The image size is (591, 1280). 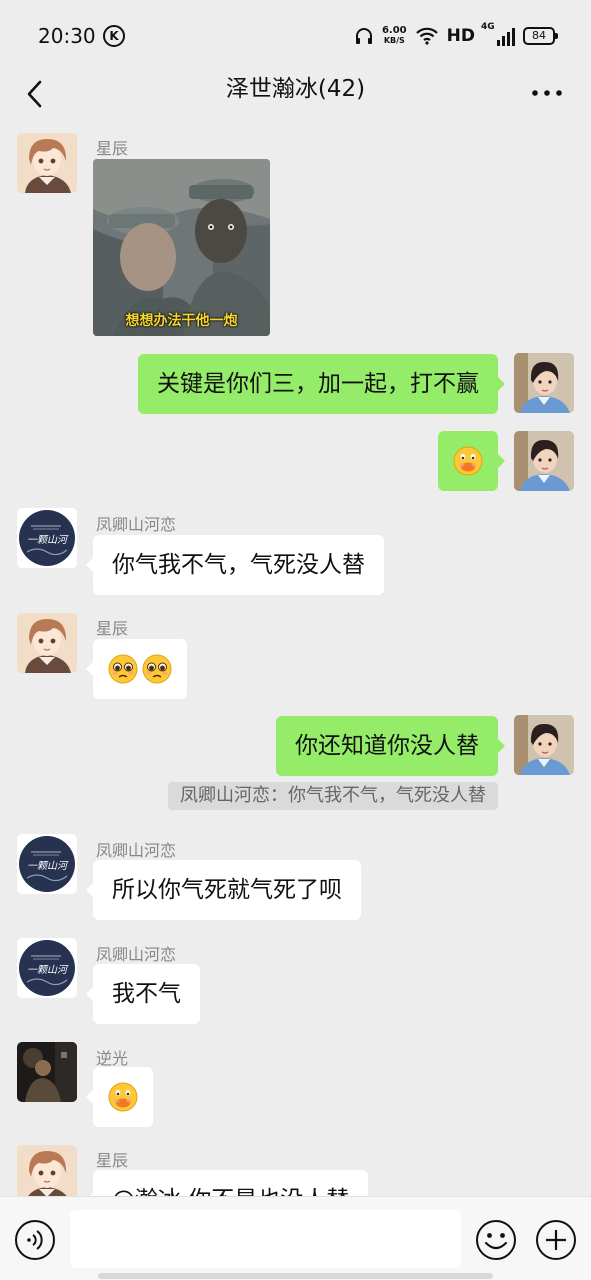 I want to click on message-row: 星辰, so click(x=295, y=660).